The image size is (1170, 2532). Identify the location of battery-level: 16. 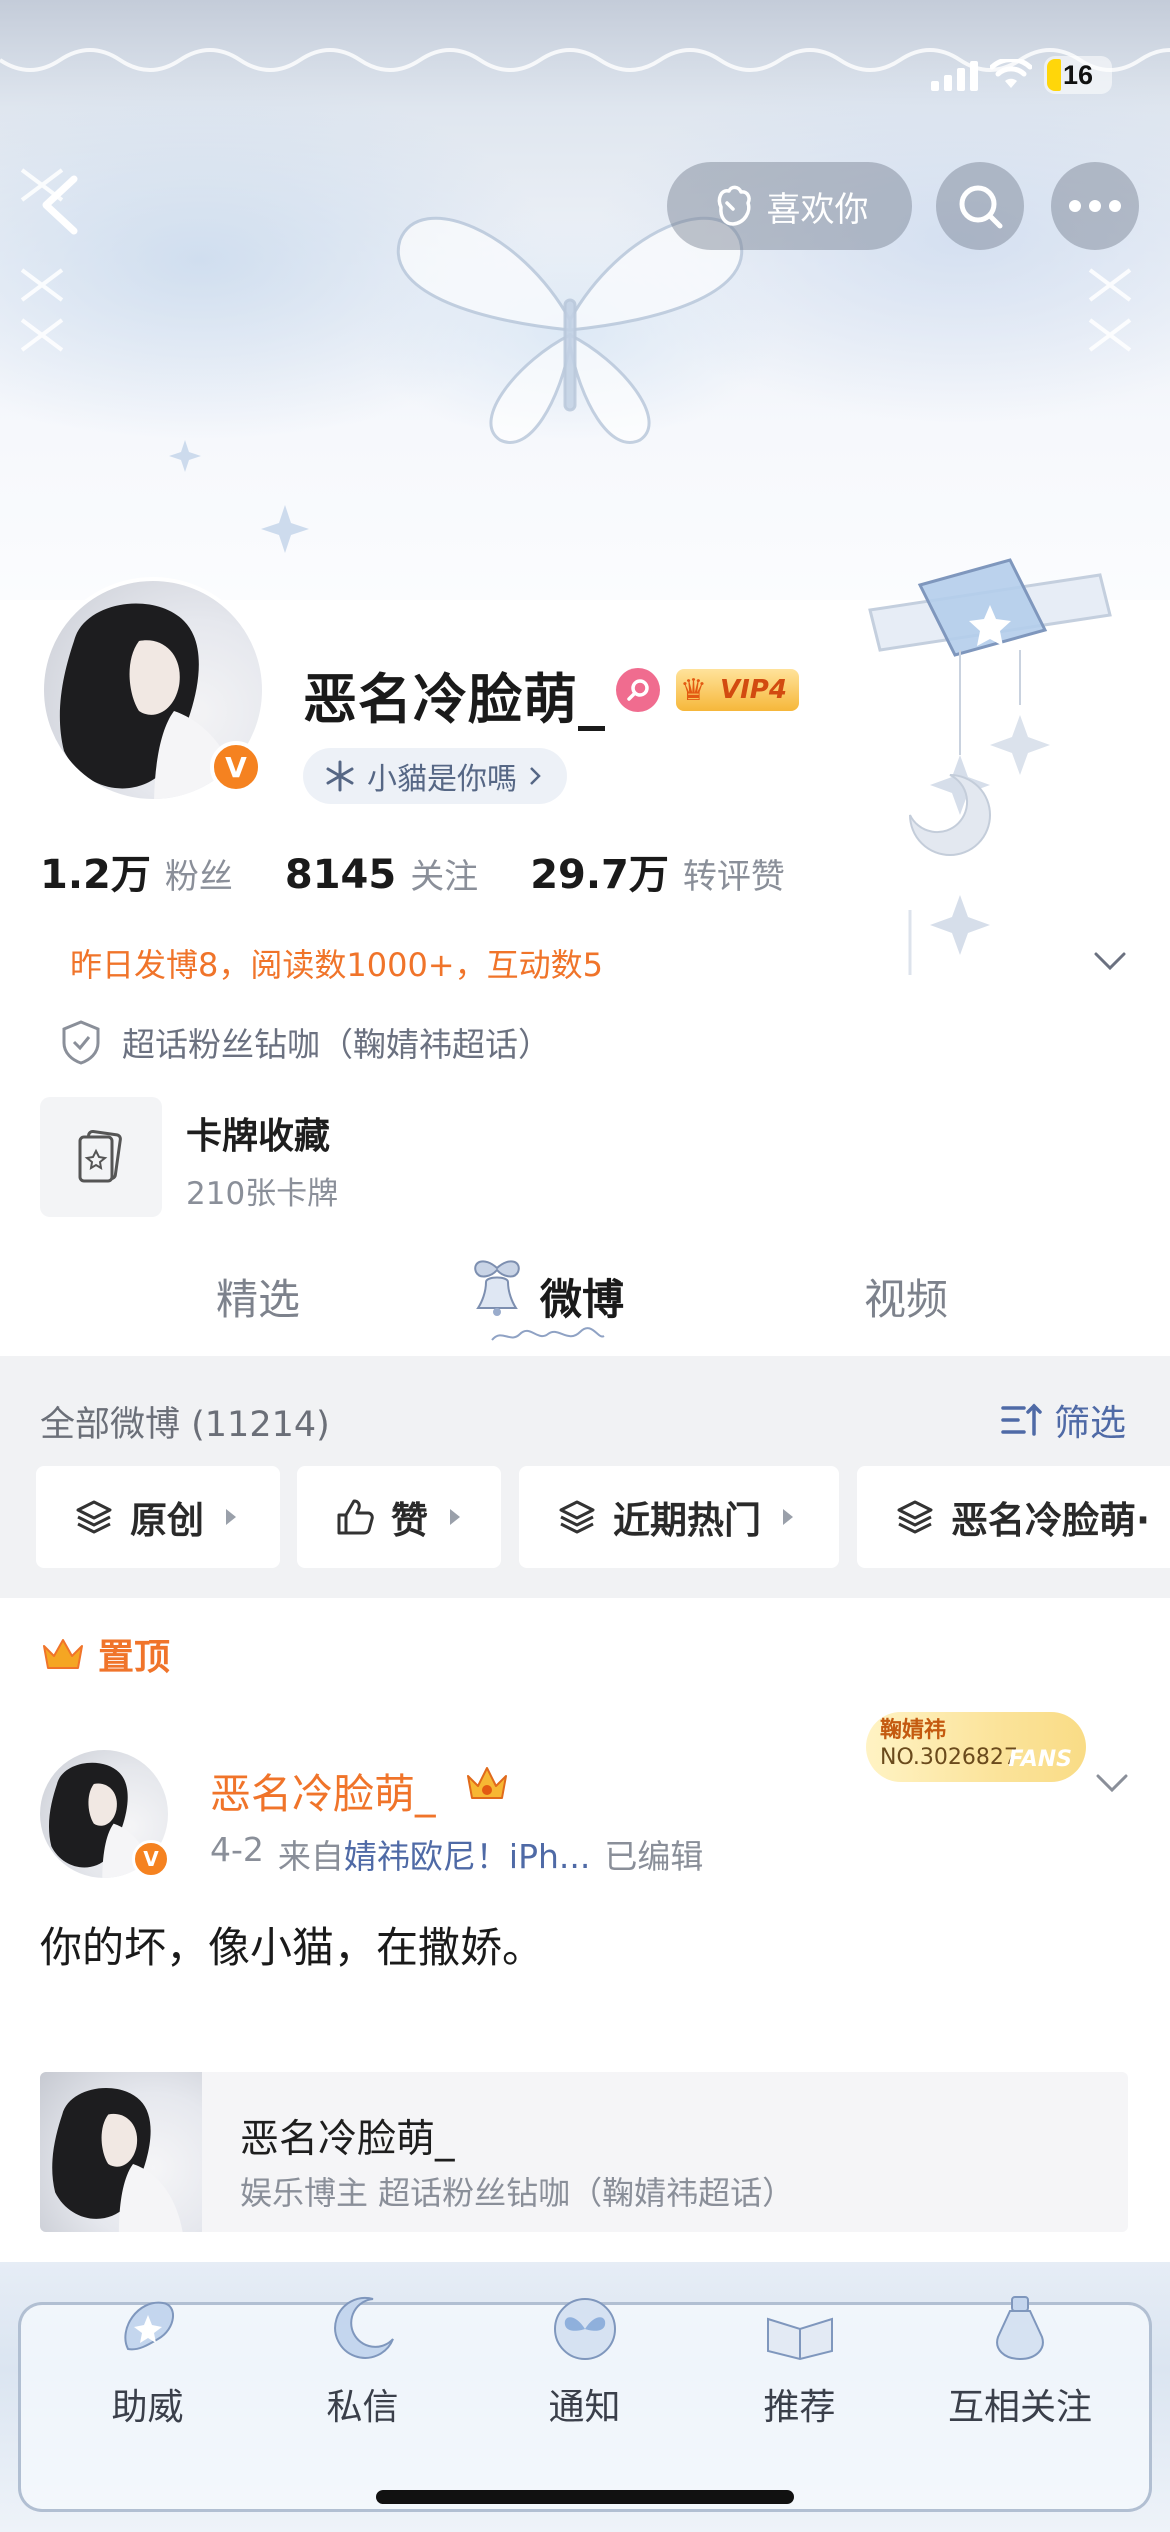
(1078, 74).